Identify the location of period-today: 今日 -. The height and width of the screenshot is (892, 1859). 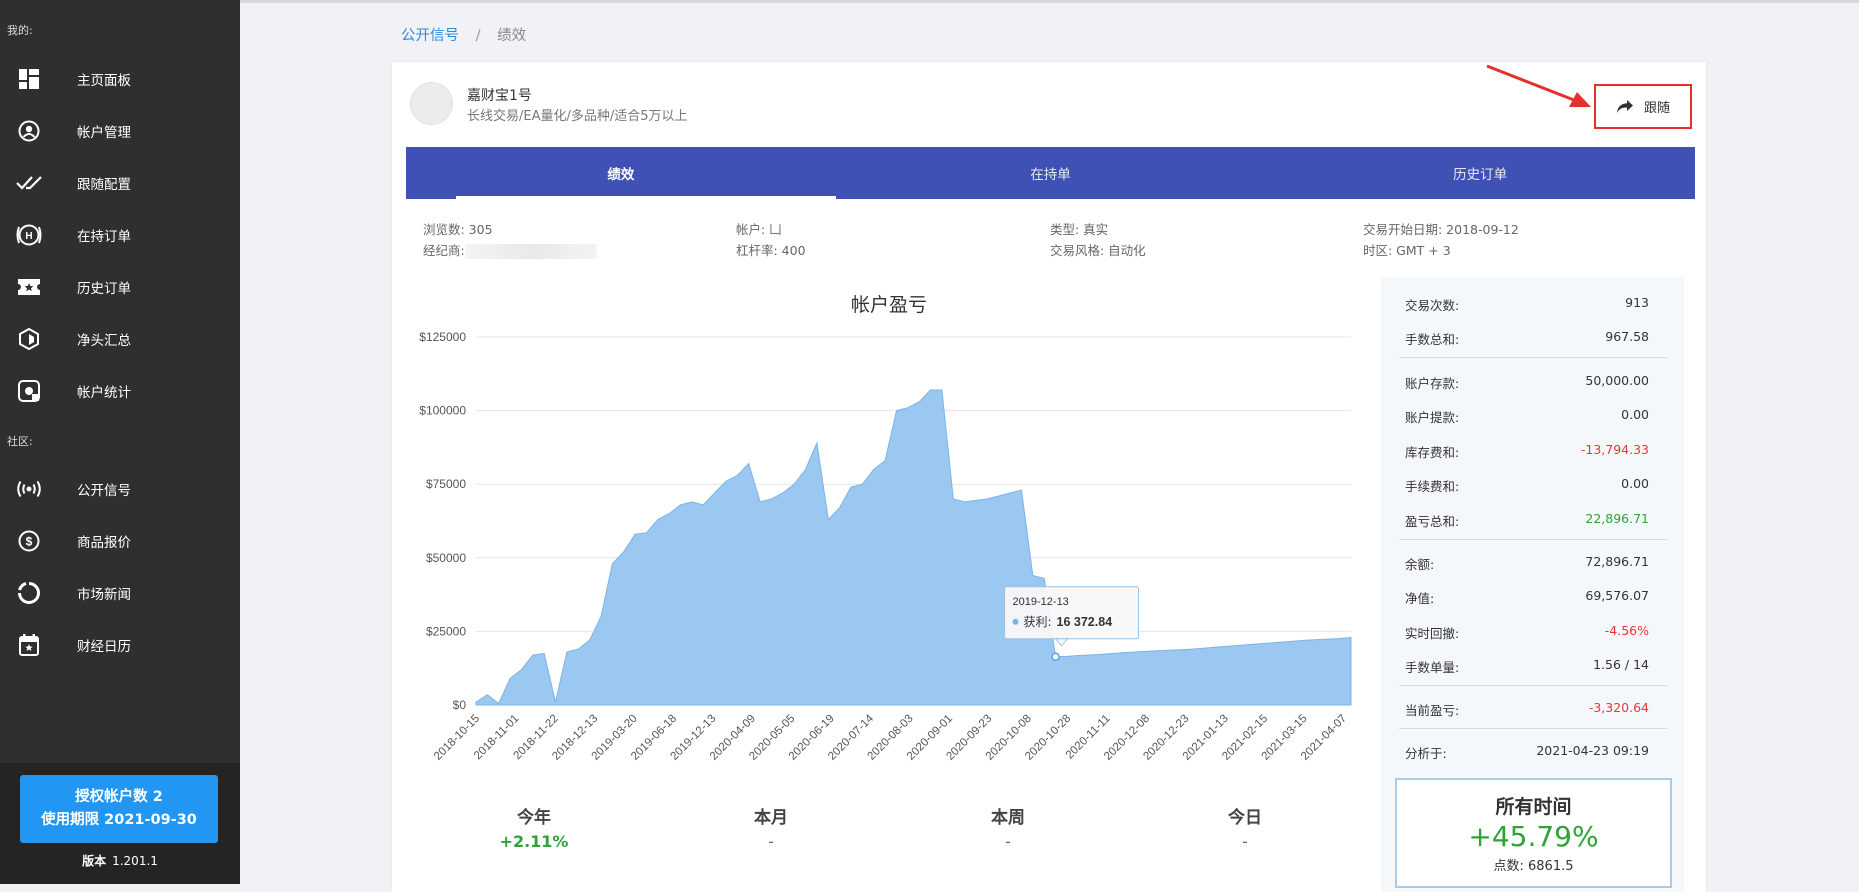
(1245, 827).